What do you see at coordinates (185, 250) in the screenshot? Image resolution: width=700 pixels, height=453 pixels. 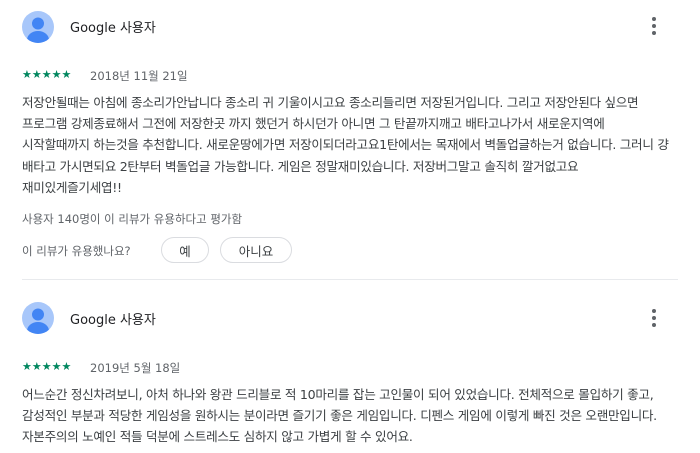 I see `helpful-yes-button: 예` at bounding box center [185, 250].